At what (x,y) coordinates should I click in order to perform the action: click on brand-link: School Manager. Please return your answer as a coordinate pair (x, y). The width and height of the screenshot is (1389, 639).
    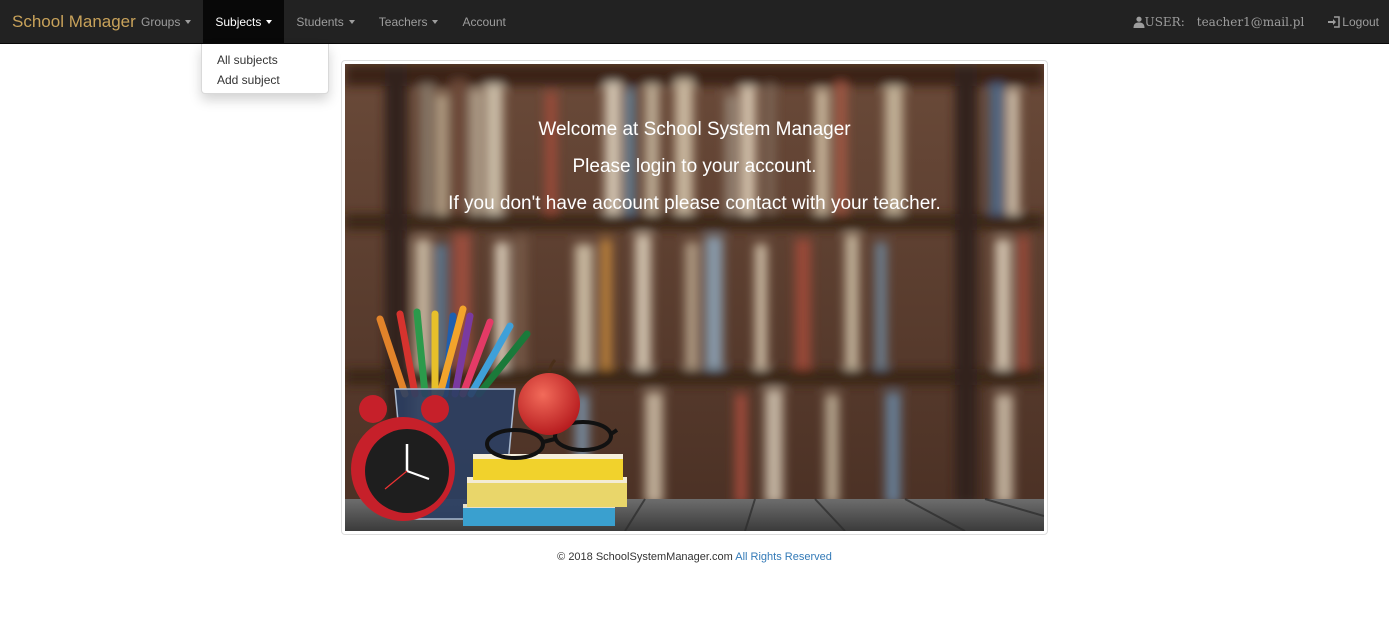
    Looking at the image, I should click on (74, 22).